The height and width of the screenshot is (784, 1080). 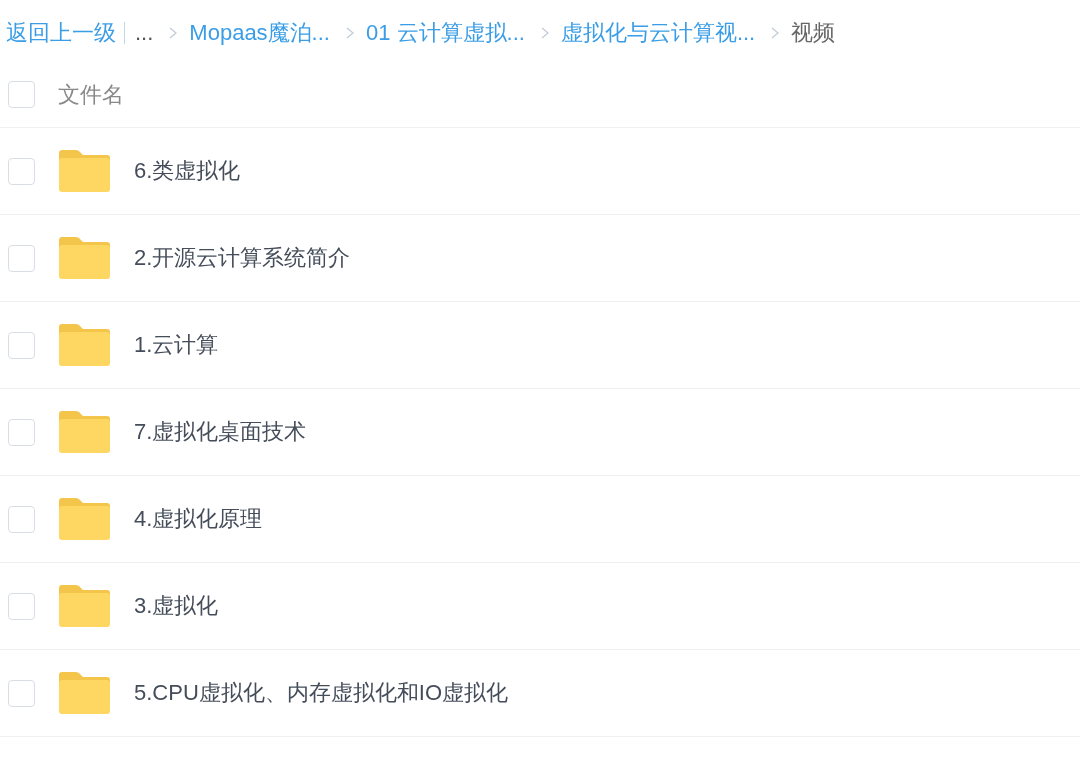 What do you see at coordinates (176, 606) in the screenshot?
I see `file-name: 3.虚拟化` at bounding box center [176, 606].